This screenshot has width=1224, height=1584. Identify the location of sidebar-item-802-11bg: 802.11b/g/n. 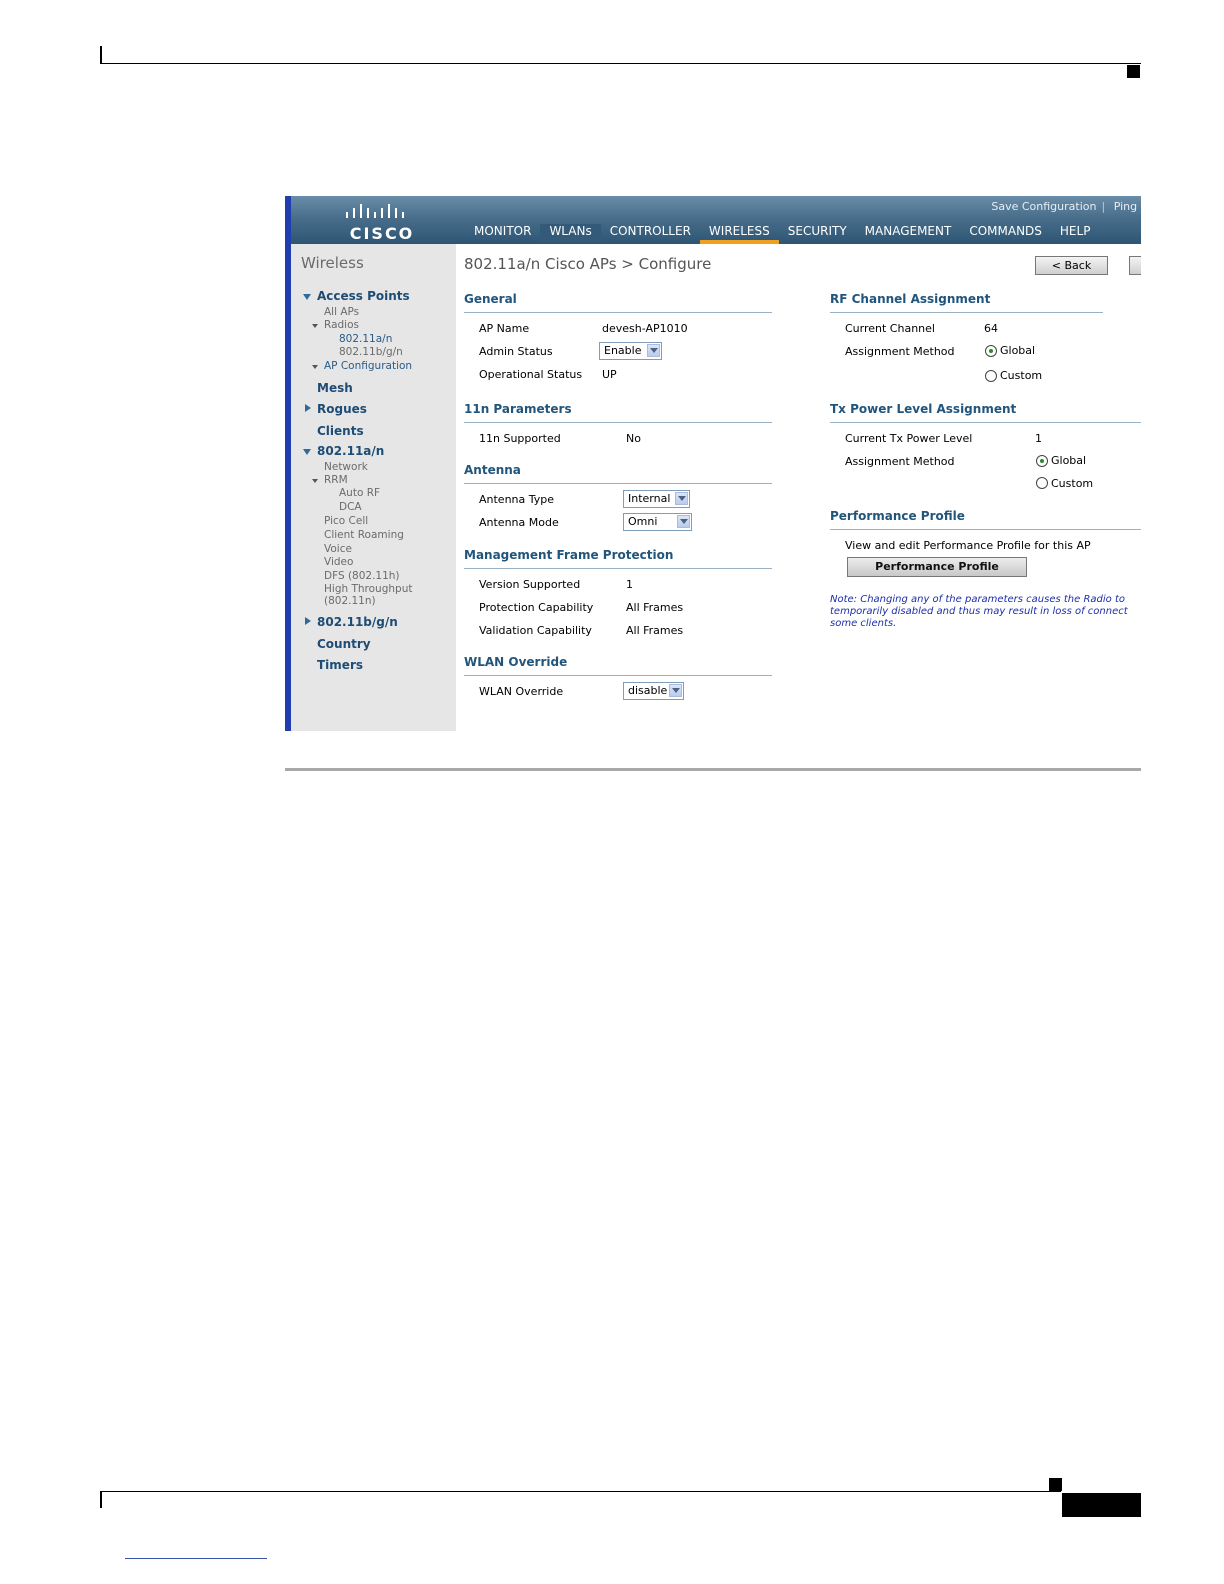
(357, 622).